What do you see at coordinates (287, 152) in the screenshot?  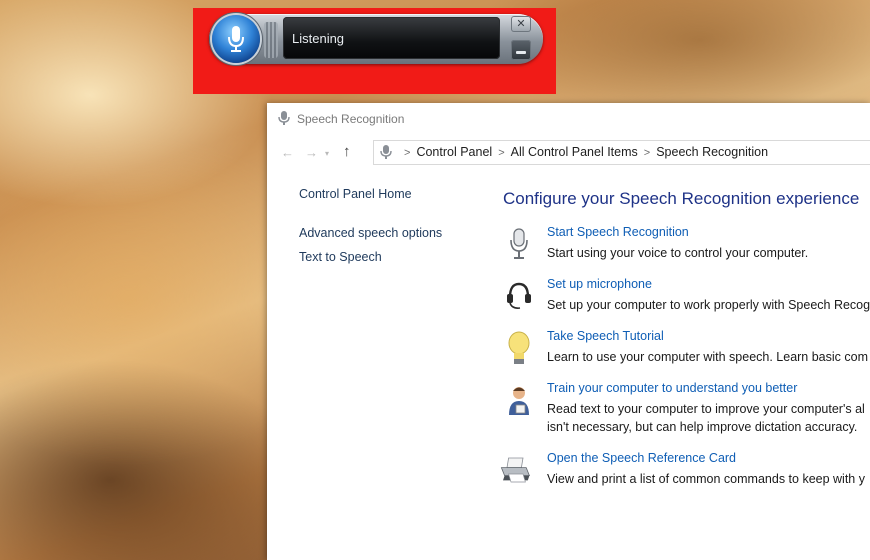 I see `back-button: ←` at bounding box center [287, 152].